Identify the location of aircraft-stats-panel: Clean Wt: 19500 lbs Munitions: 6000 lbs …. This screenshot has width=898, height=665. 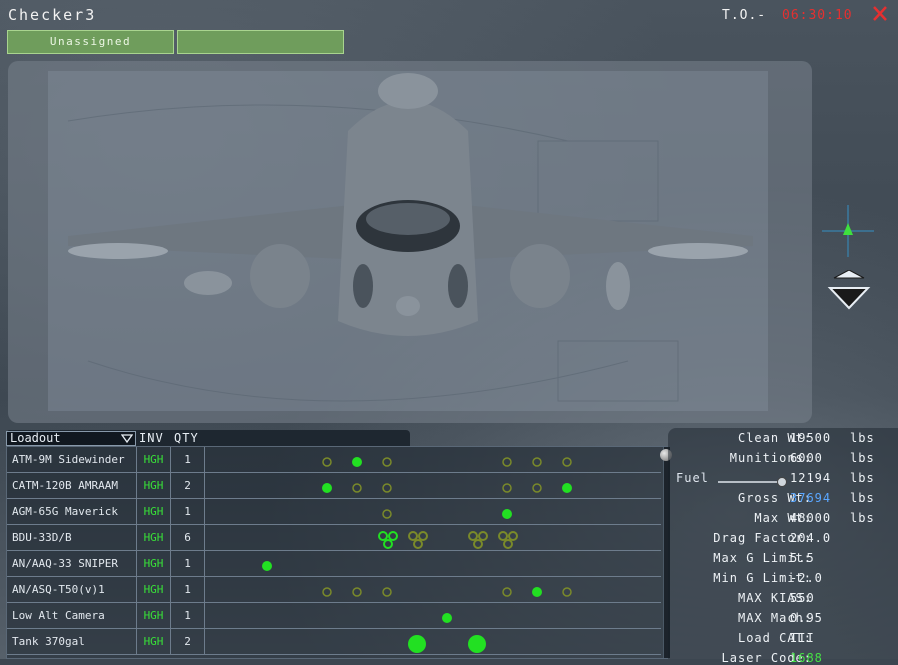
(783, 546).